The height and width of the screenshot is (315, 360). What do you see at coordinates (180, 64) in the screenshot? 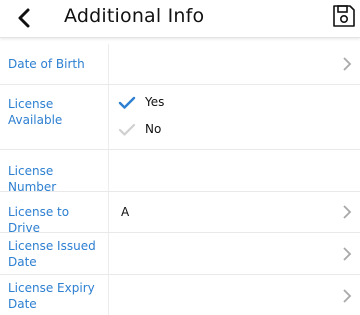
I see `row-date-of-birth: Date of Birth` at bounding box center [180, 64].